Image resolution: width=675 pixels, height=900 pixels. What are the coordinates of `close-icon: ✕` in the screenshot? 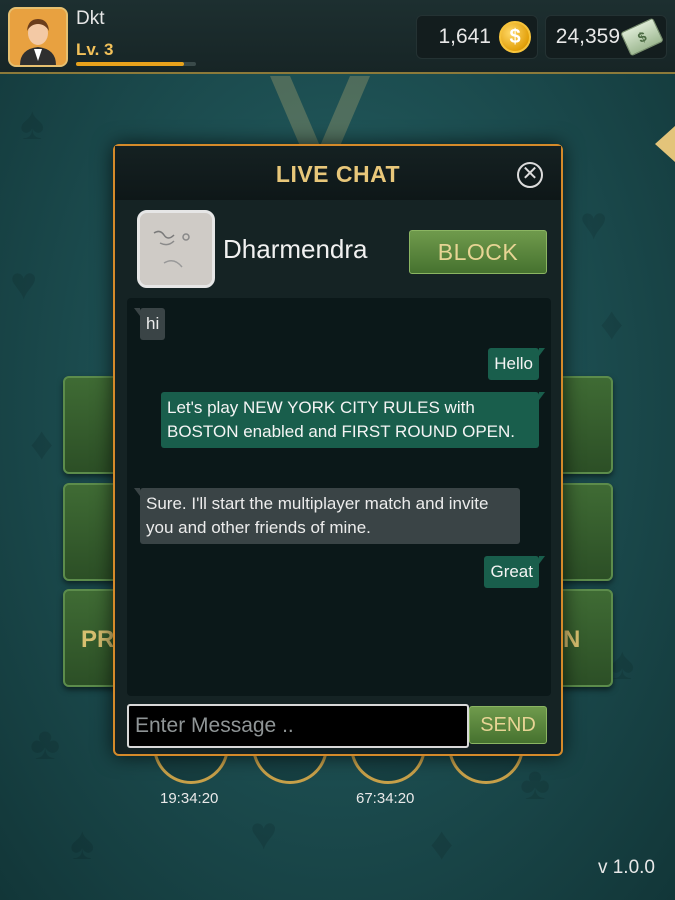 It's located at (530, 175).